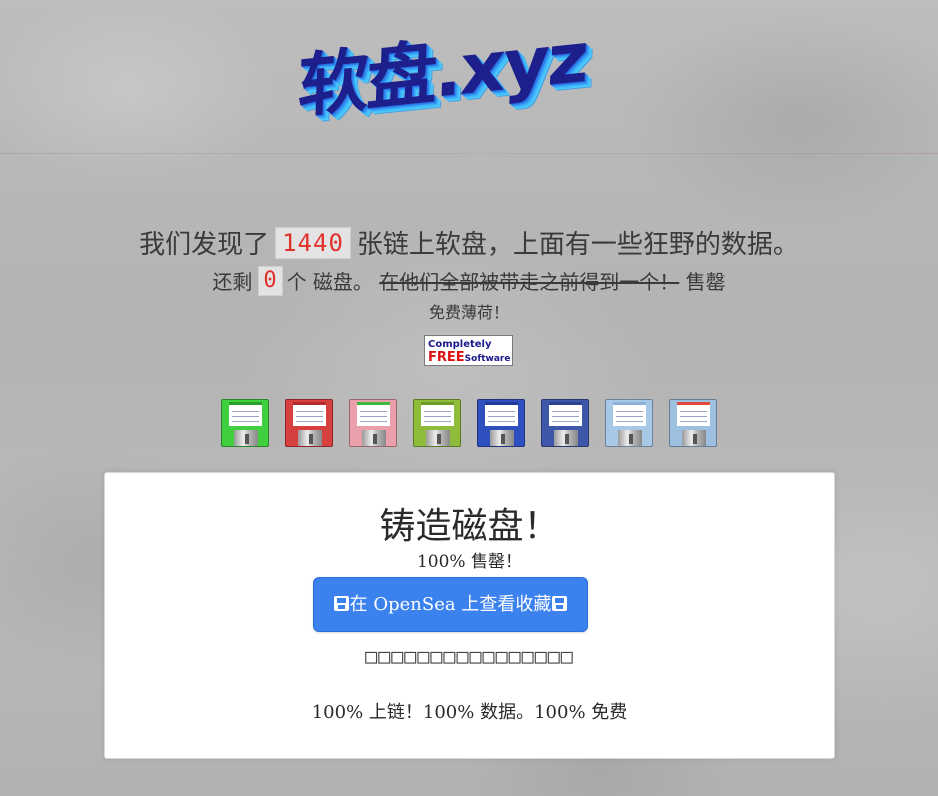  What do you see at coordinates (232, 282) in the screenshot?
I see `remaining-prefix: 还剩` at bounding box center [232, 282].